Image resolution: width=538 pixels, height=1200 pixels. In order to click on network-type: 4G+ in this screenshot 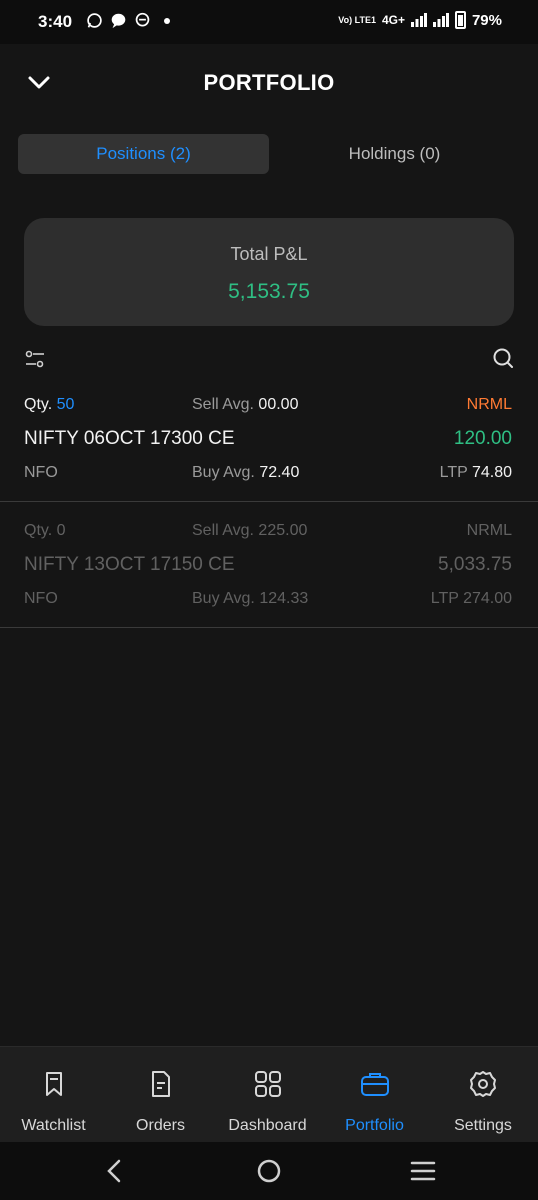, I will do `click(393, 20)`.